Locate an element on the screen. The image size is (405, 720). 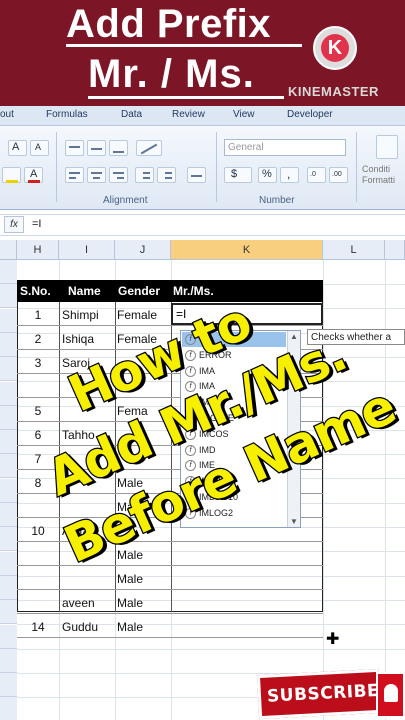
mouse-cursor-icon: ✚ is located at coordinates (333, 639).